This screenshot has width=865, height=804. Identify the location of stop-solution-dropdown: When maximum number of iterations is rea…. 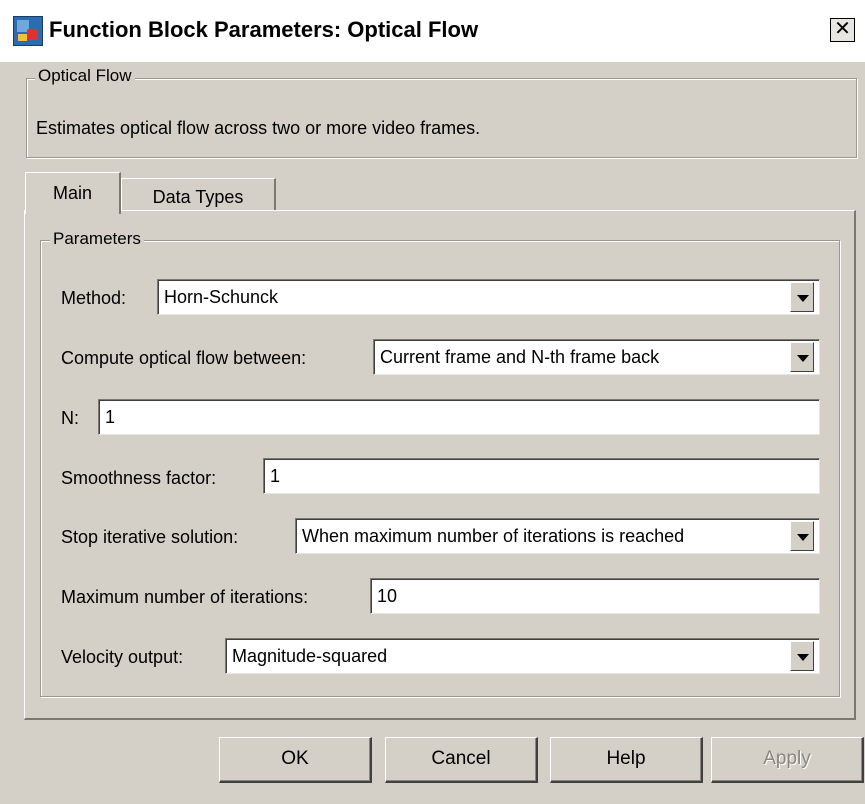
(557, 536).